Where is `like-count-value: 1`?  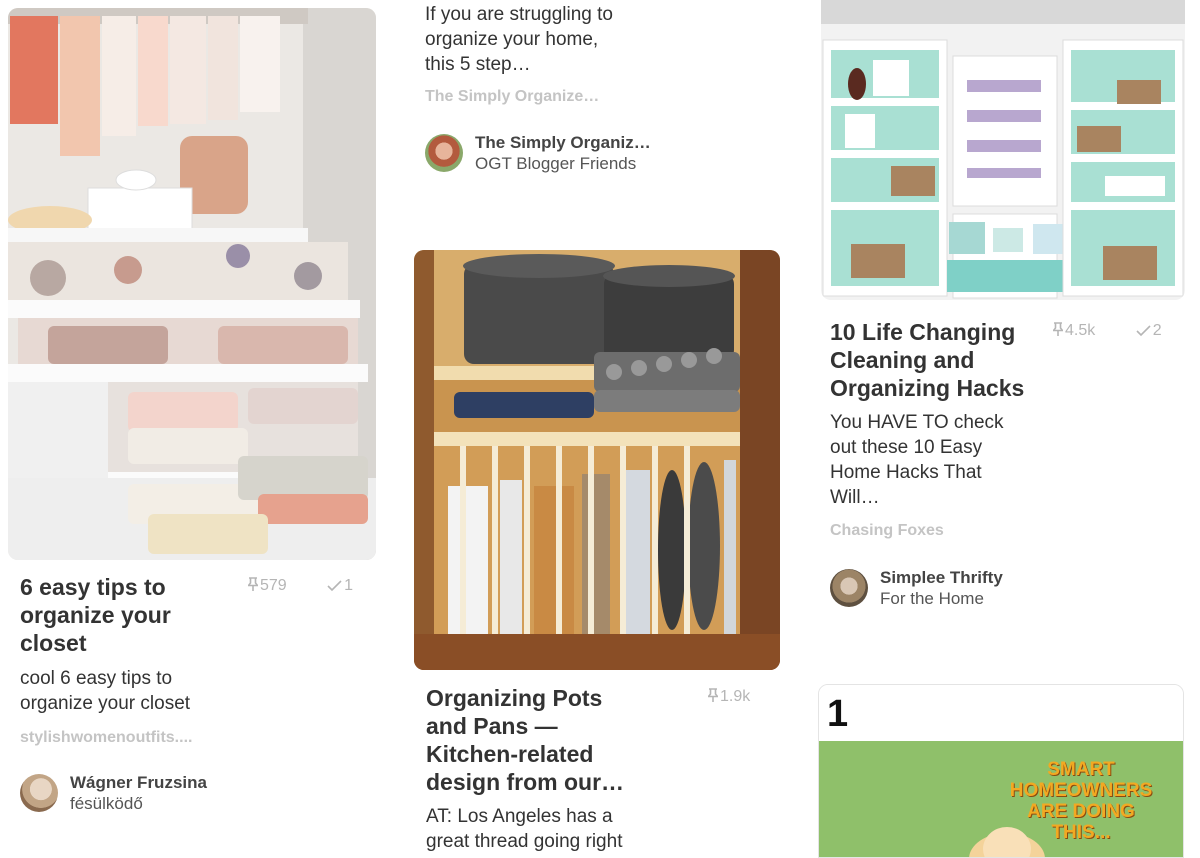
like-count-value: 1 is located at coordinates (349, 585).